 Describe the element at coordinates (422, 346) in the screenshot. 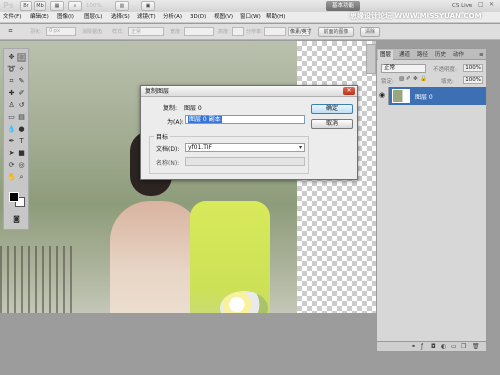

I see `layer-style-icon: ƒ` at that location.